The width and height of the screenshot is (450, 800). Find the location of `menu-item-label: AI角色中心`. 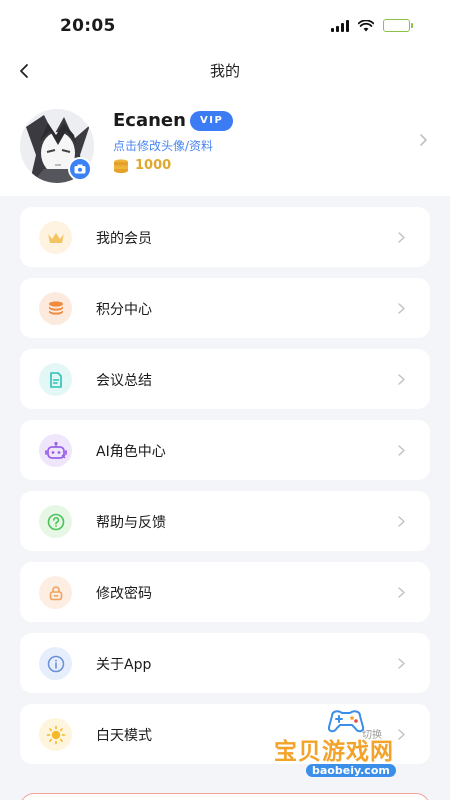

menu-item-label: AI角色中心 is located at coordinates (131, 452).